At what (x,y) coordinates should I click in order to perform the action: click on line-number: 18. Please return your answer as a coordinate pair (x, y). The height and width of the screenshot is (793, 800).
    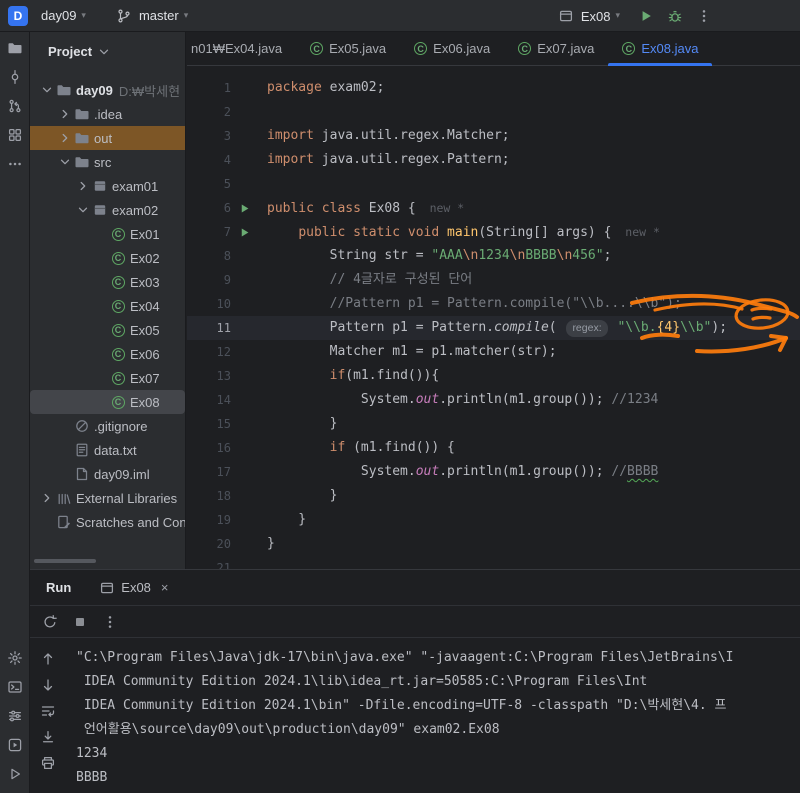
    Looking at the image, I should click on (209, 496).